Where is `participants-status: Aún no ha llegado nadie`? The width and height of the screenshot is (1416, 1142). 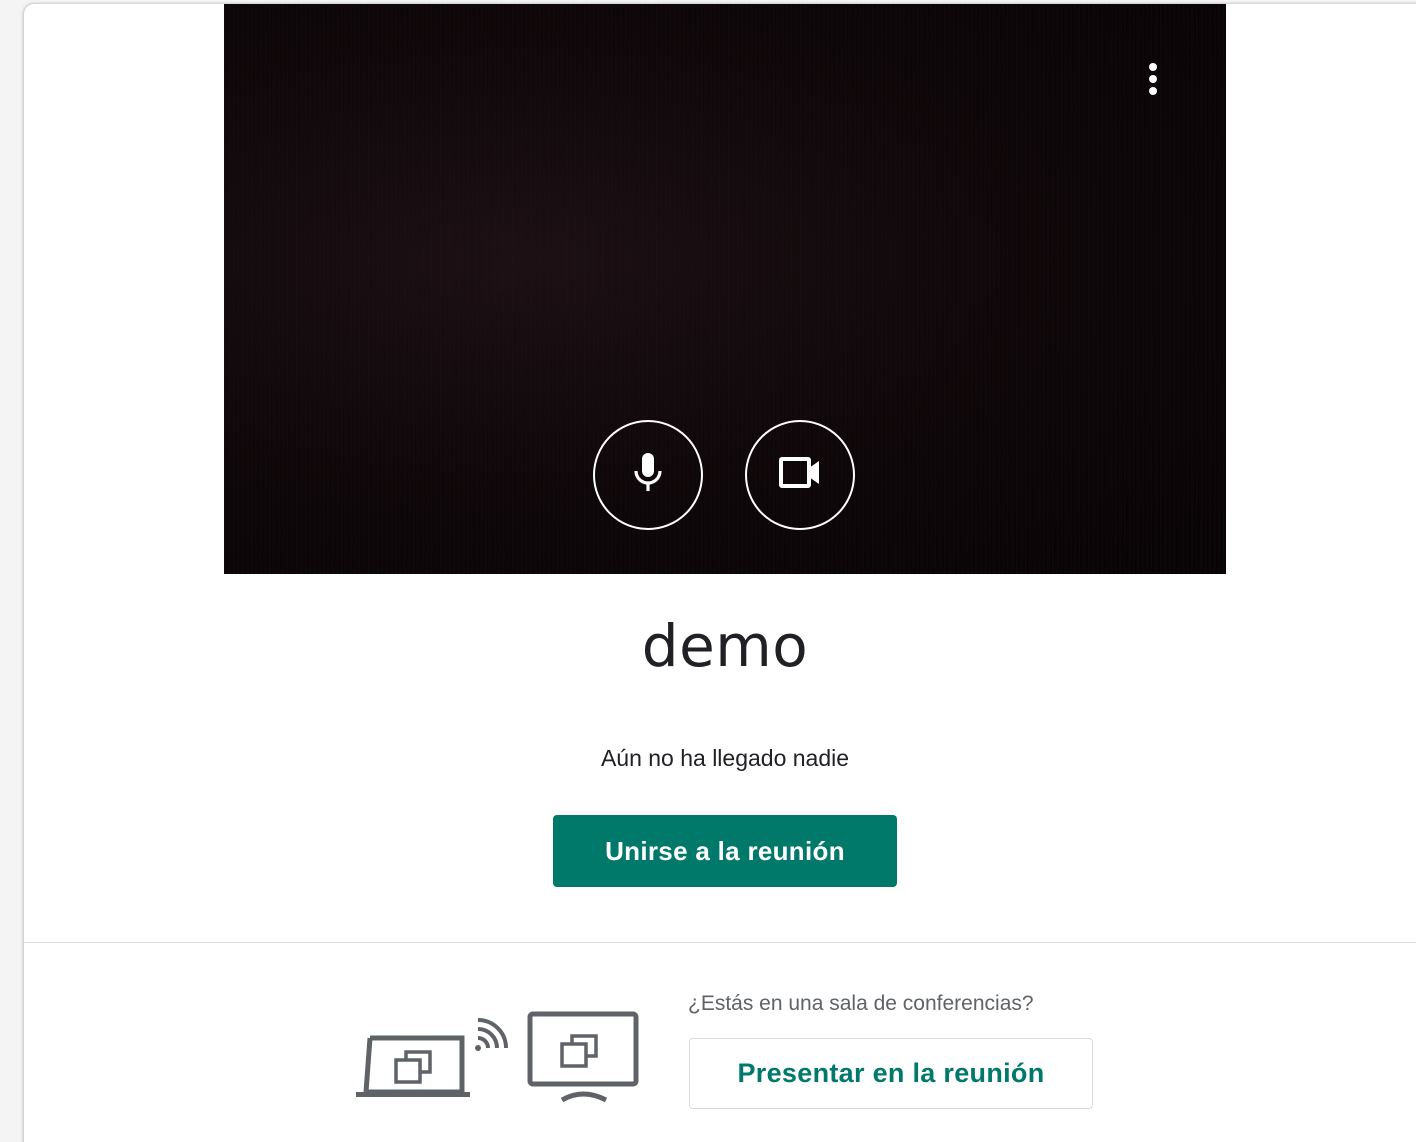
participants-status: Aún no ha llegado nadie is located at coordinates (725, 758).